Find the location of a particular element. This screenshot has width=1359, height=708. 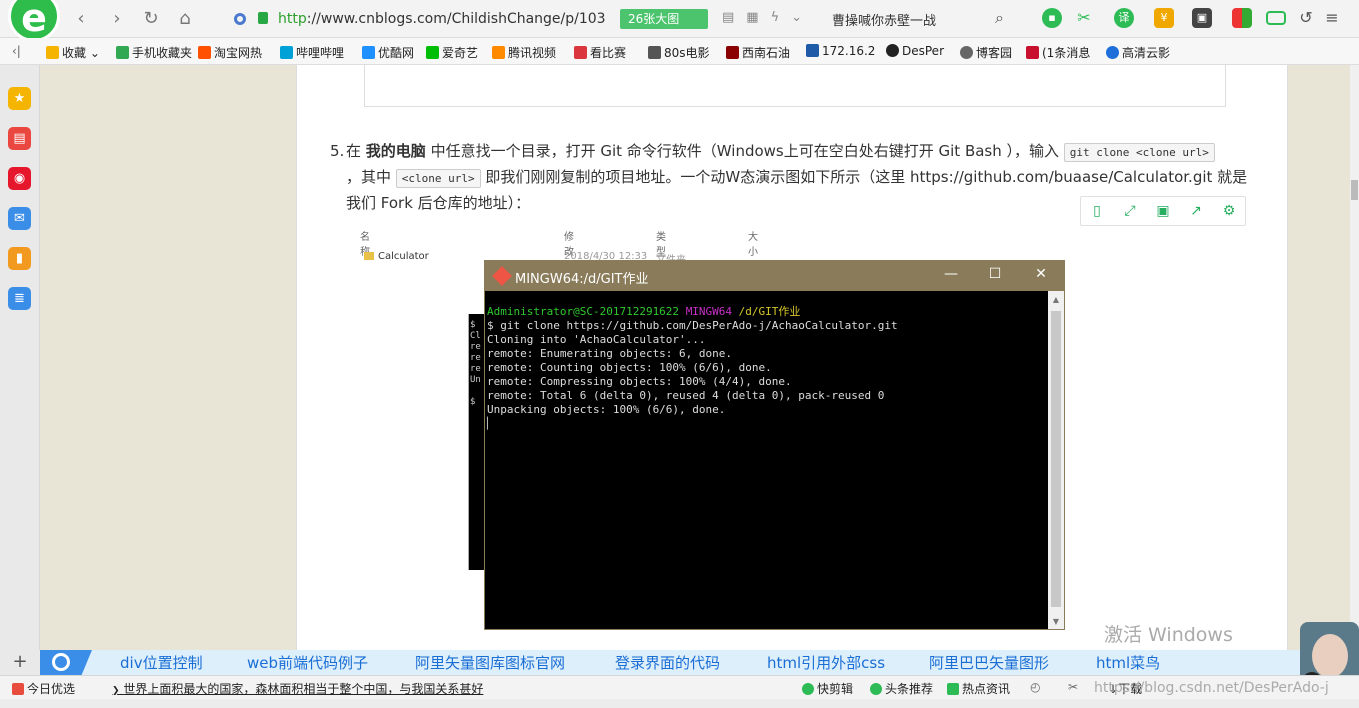

news-icon: ▤ is located at coordinates (19, 138).